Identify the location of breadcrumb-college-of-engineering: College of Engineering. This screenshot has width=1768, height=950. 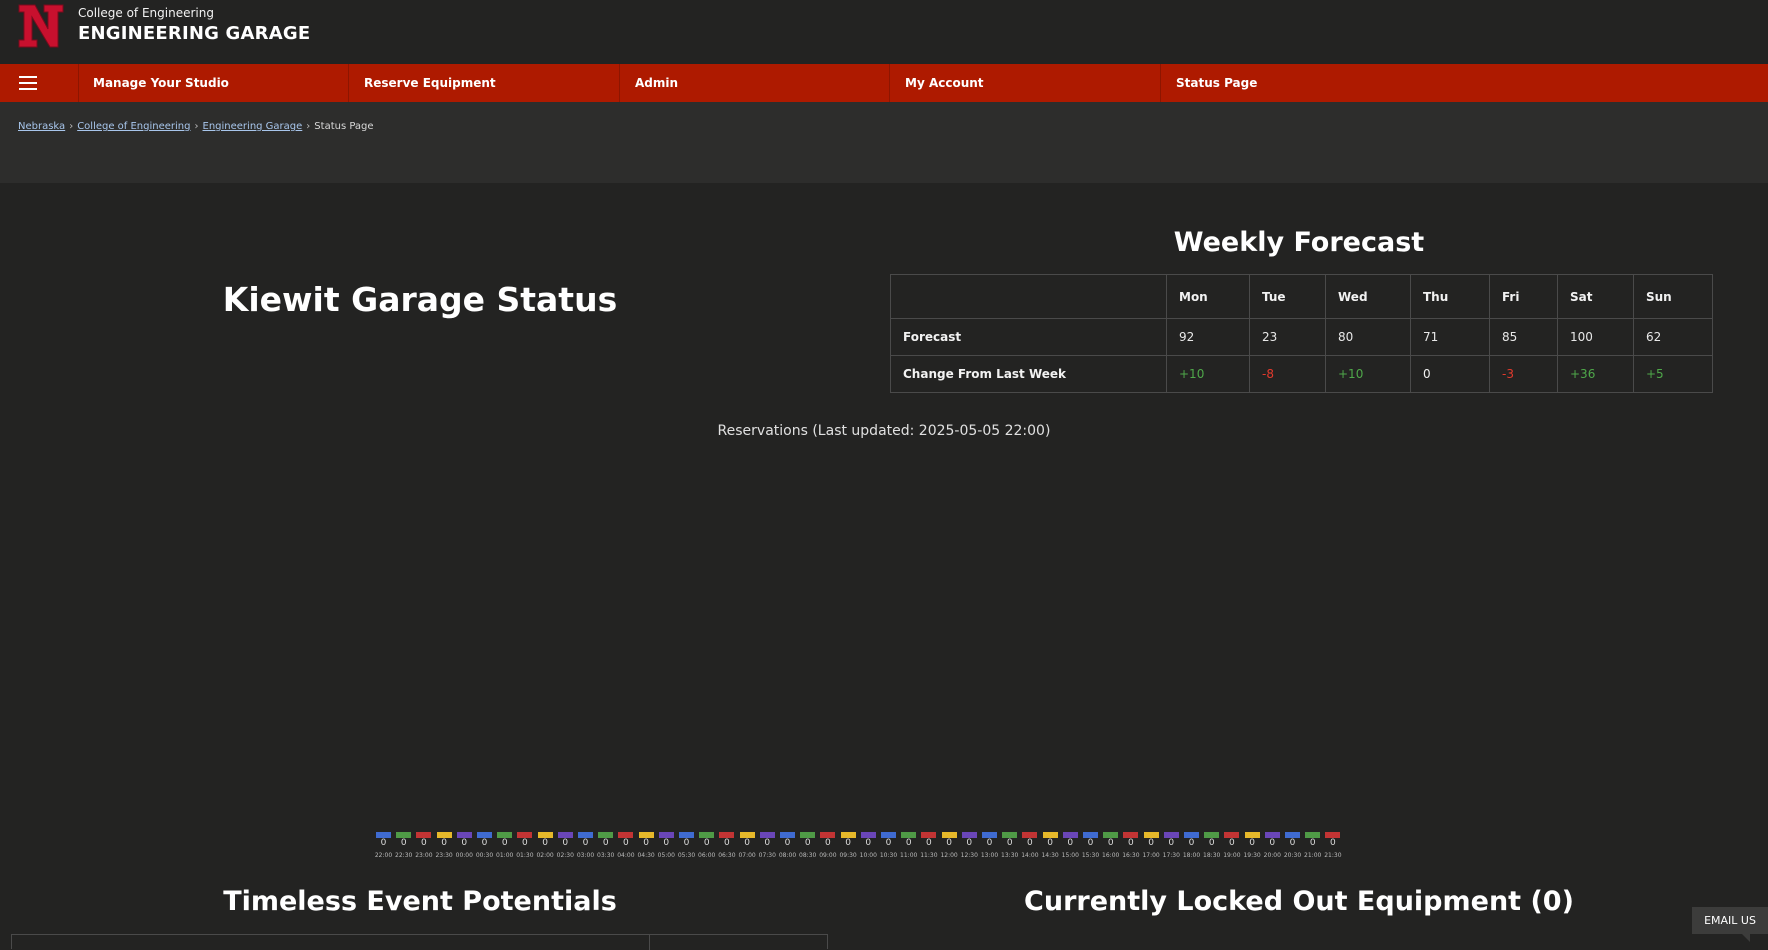
(133, 126).